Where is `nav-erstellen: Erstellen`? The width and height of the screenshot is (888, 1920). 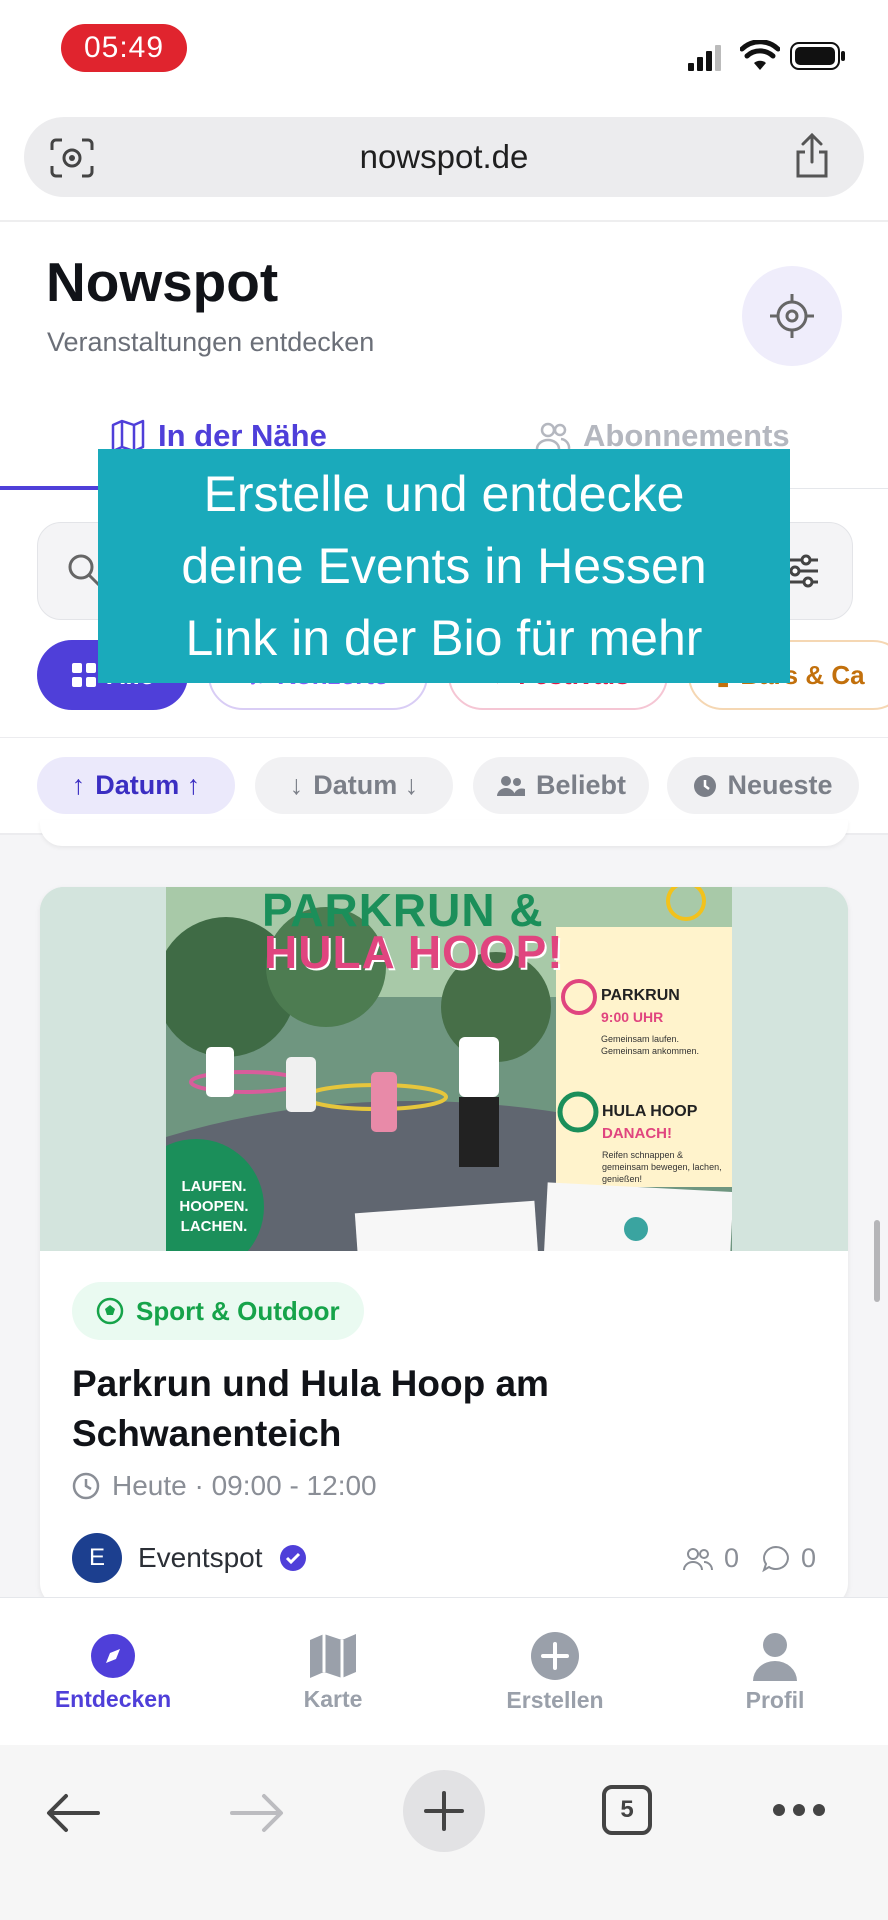 nav-erstellen: Erstellen is located at coordinates (555, 1672).